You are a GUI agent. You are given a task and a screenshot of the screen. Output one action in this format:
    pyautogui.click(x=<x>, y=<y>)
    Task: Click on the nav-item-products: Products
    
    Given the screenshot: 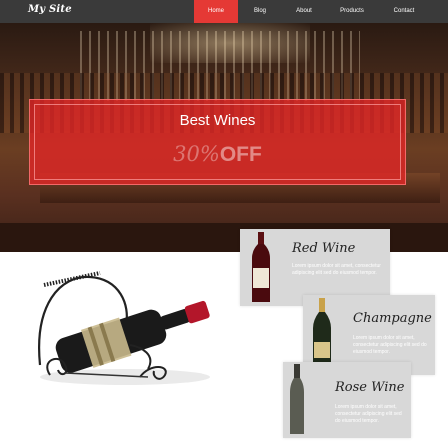 What is the action you would take?
    pyautogui.click(x=352, y=11)
    